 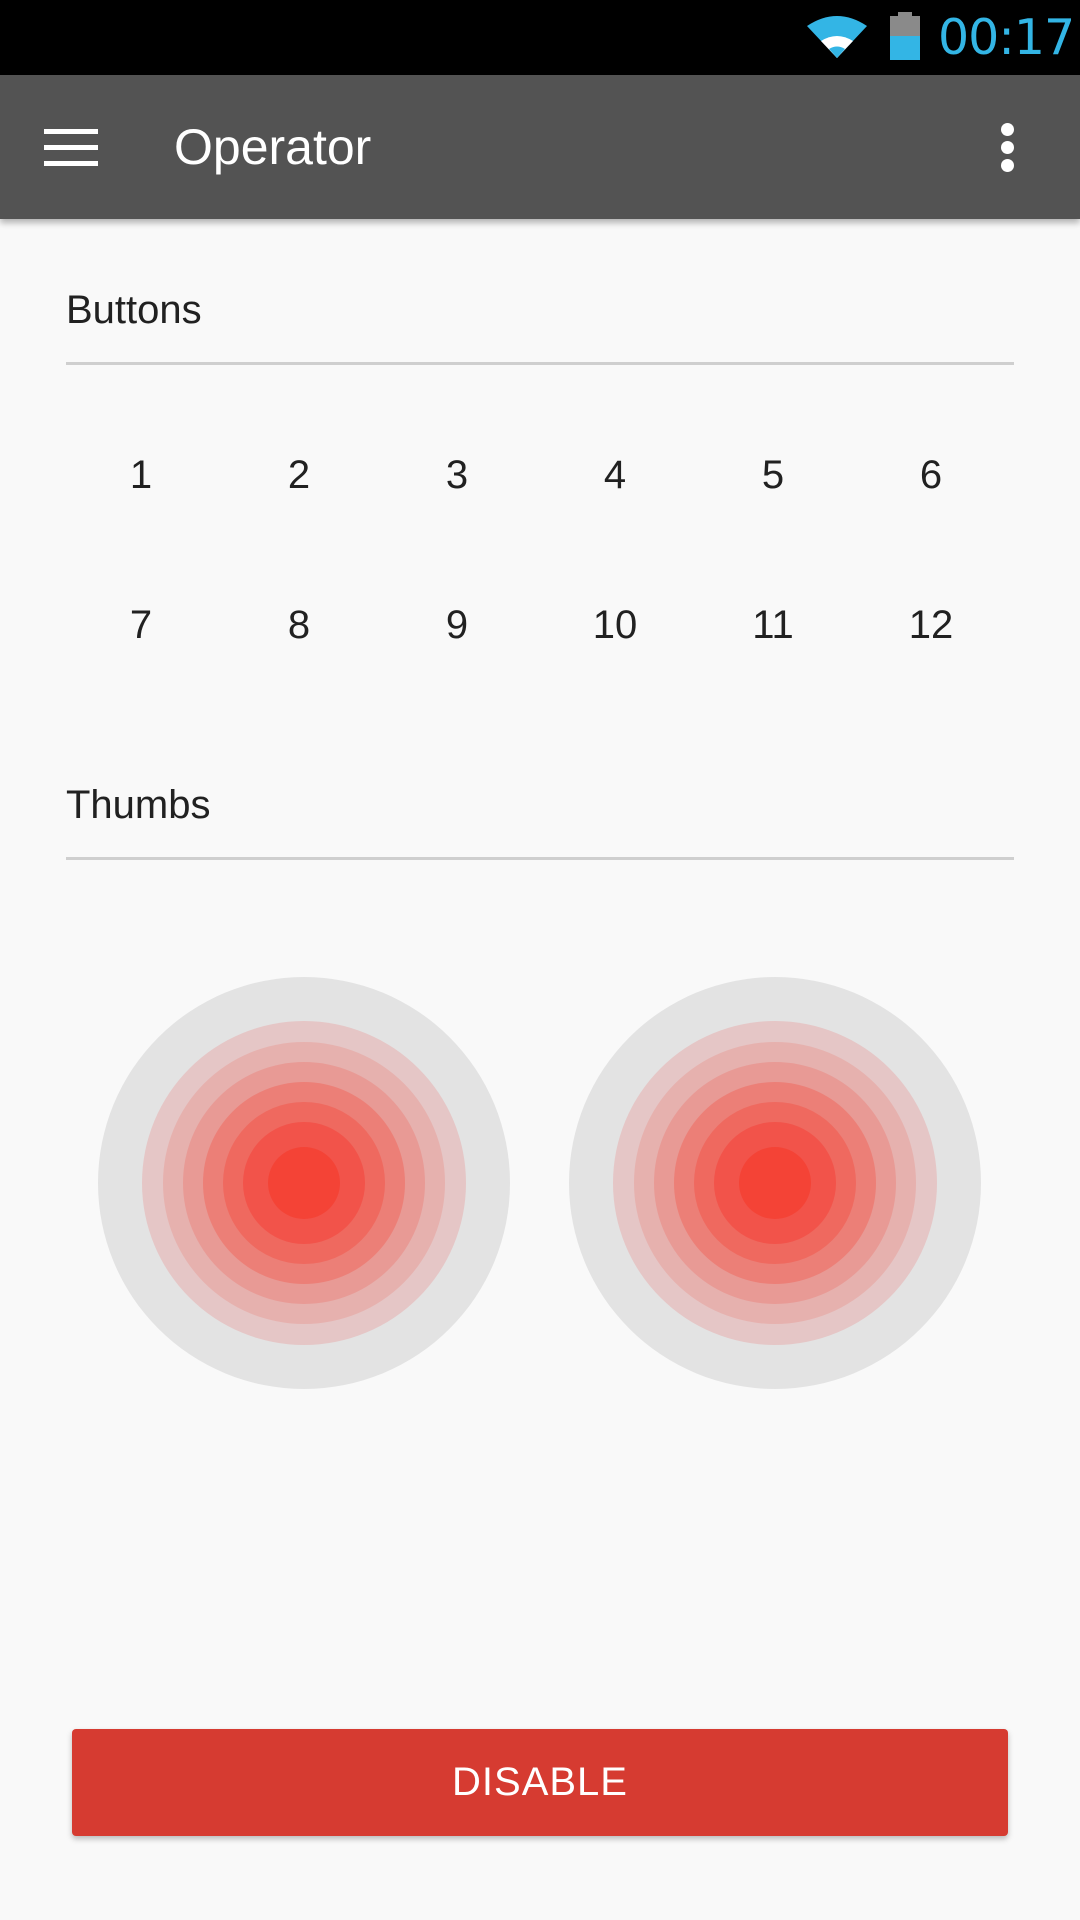 What do you see at coordinates (138, 805) in the screenshot?
I see `thumbs-section-title: Thumbs` at bounding box center [138, 805].